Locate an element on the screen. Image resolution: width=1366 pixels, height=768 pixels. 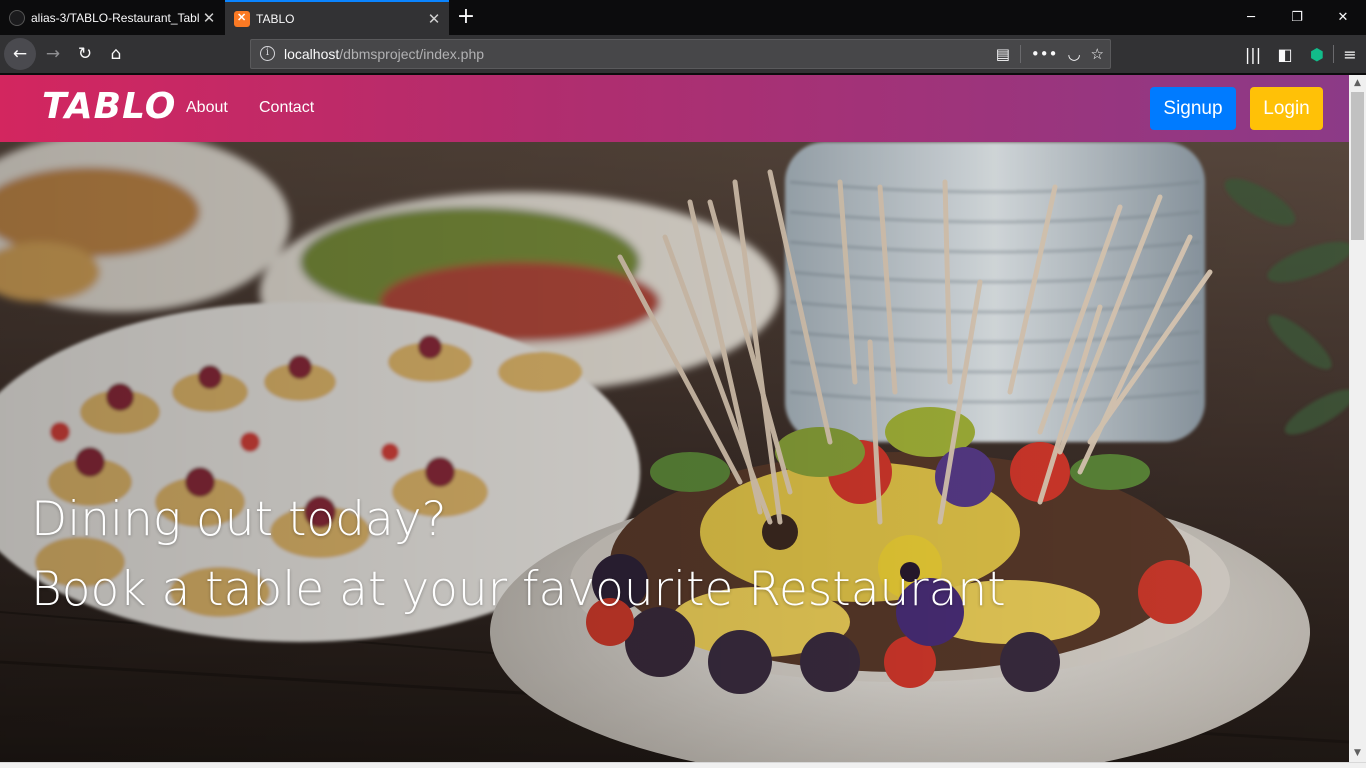
horizontal-scrollbar is located at coordinates (683, 765).